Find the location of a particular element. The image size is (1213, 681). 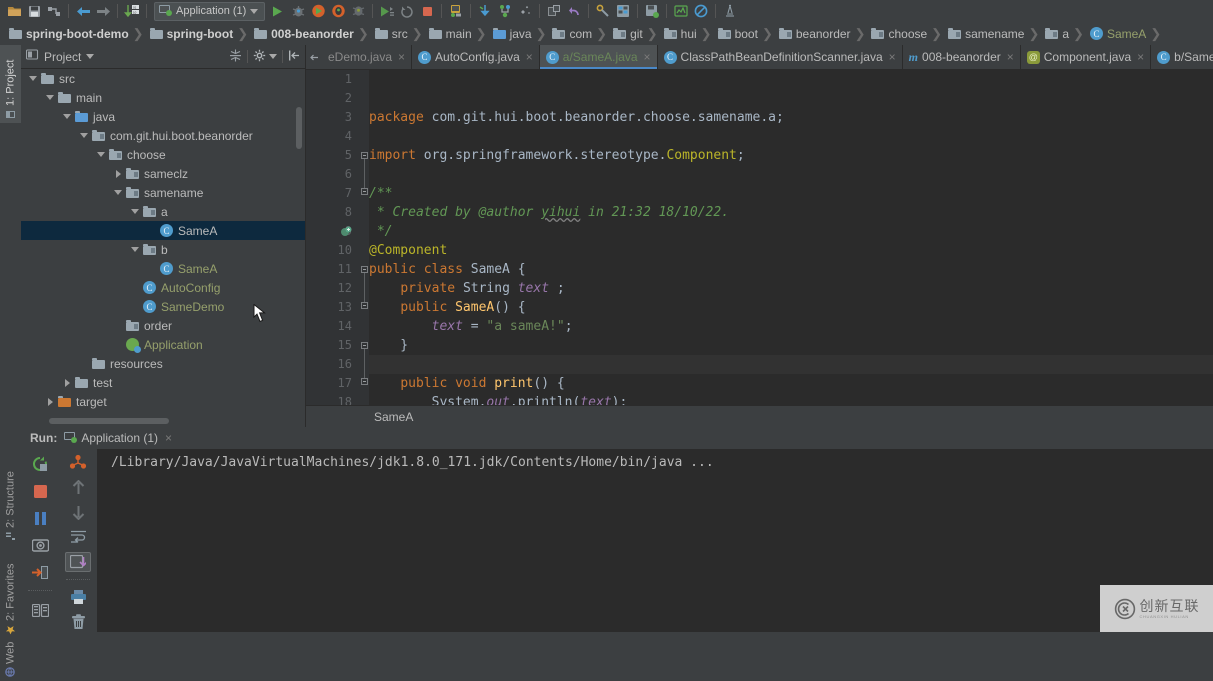

layout-icon is located at coordinates (40, 610).